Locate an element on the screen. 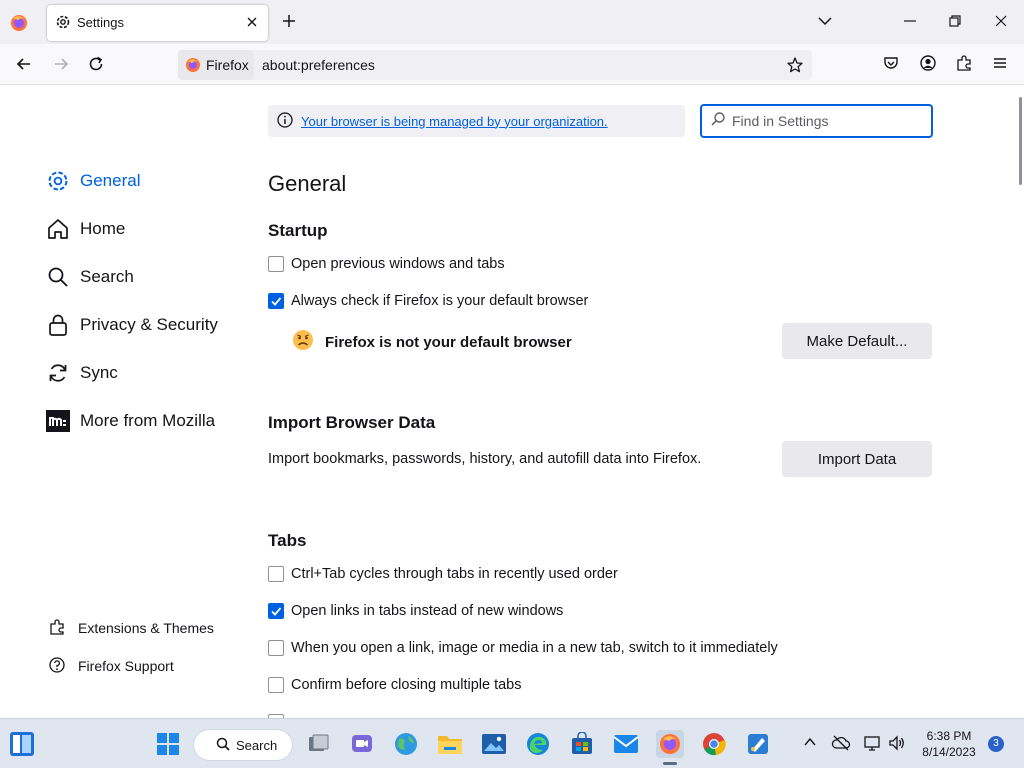 Image resolution: width=1024 pixels, height=768 pixels. url-text: about:preferences is located at coordinates (318, 65).